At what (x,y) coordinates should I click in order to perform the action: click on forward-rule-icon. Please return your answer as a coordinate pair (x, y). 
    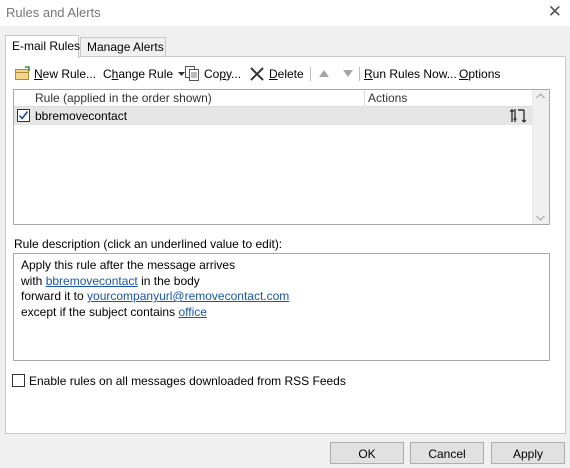
    Looking at the image, I should click on (518, 115).